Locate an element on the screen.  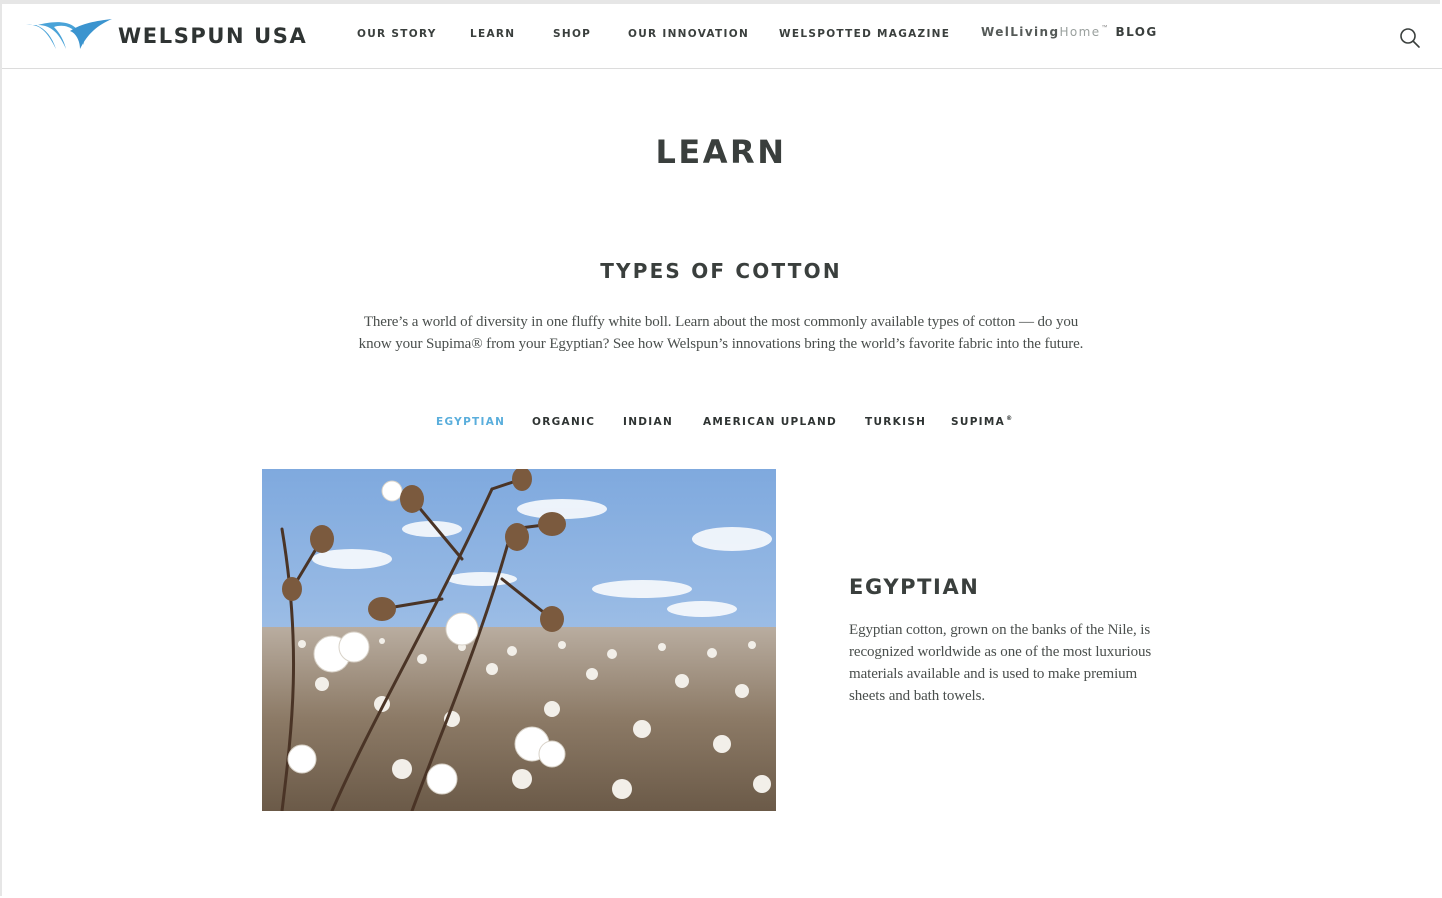
cotton-field-illustration is located at coordinates (519, 640).